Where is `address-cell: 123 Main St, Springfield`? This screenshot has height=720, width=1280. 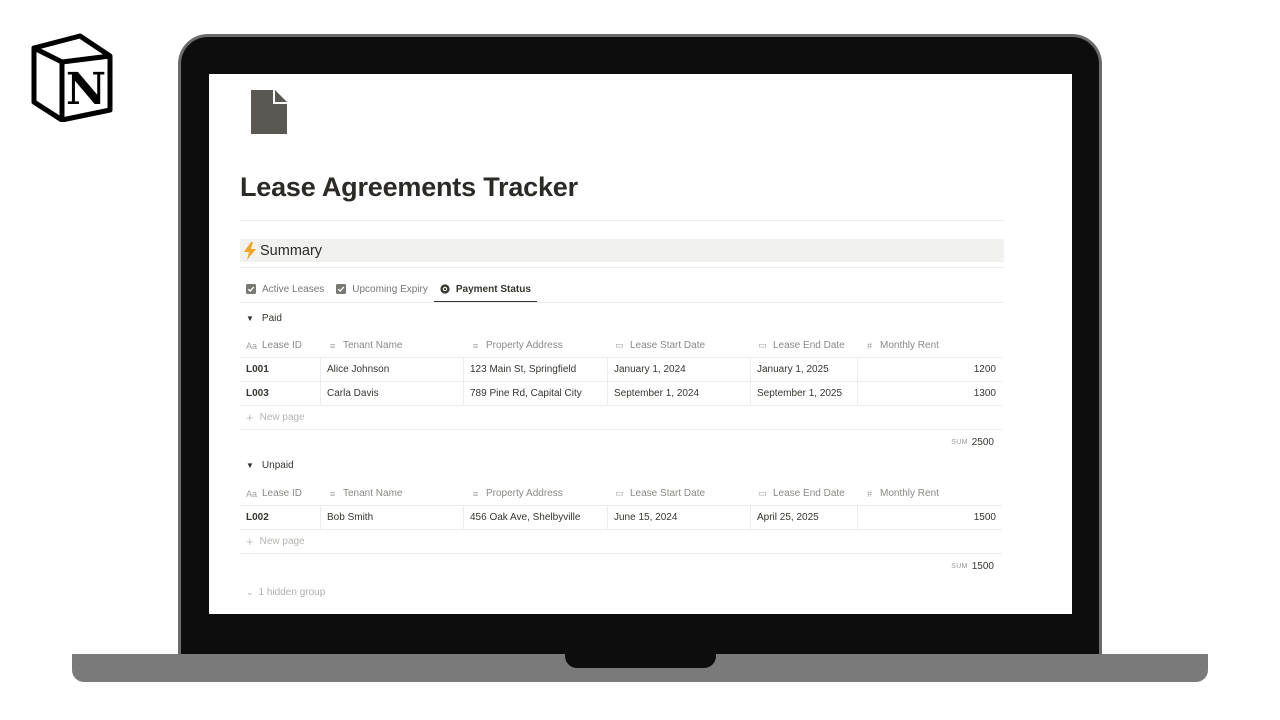
address-cell: 123 Main St, Springfield is located at coordinates (536, 369).